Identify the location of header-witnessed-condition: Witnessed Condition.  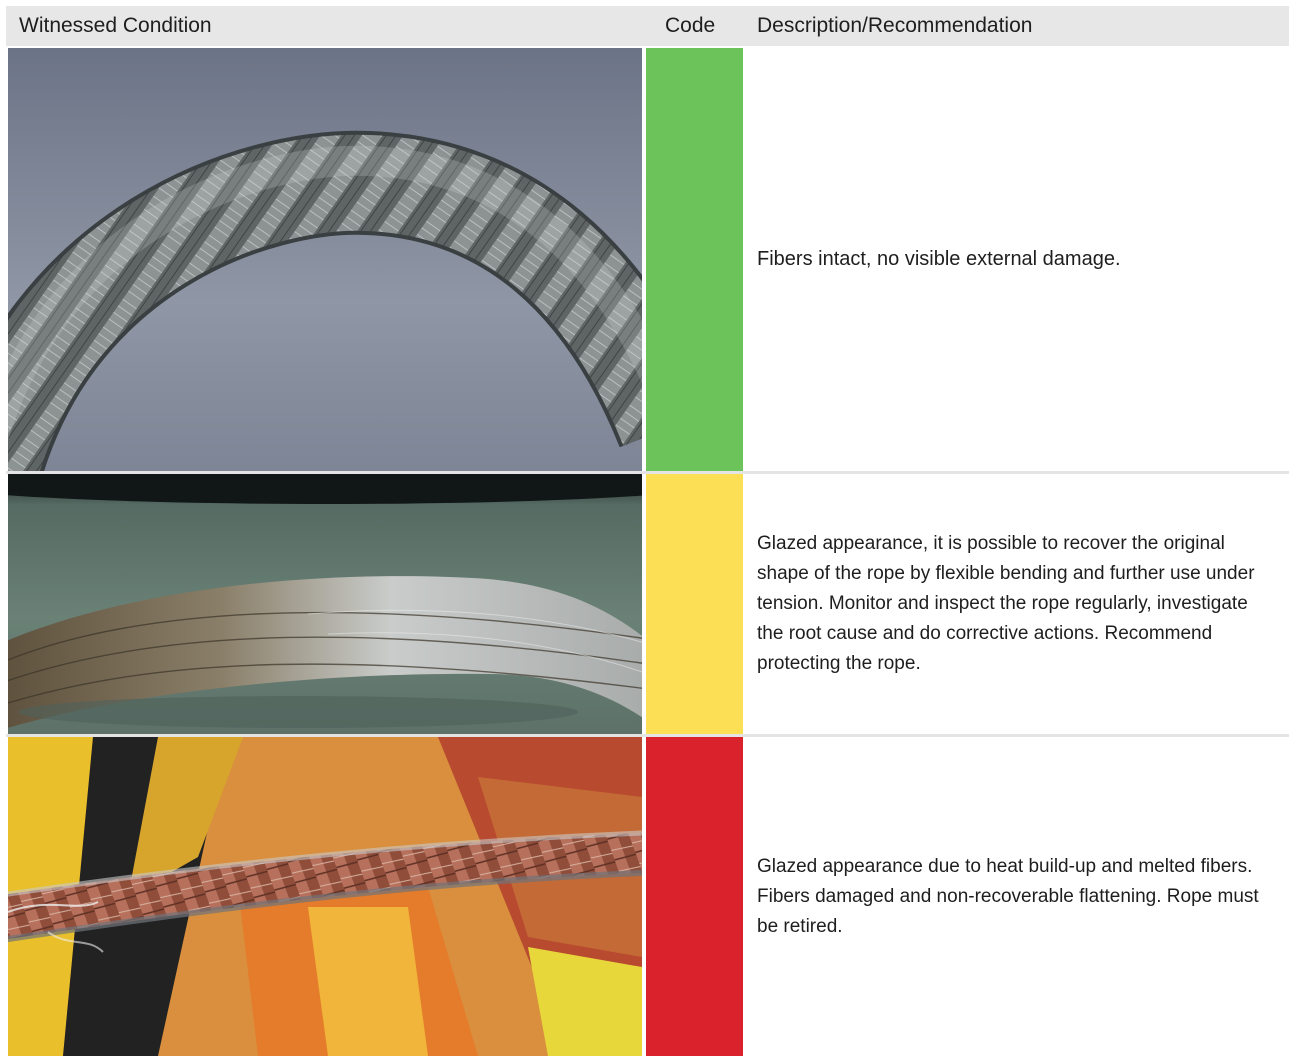
(115, 25).